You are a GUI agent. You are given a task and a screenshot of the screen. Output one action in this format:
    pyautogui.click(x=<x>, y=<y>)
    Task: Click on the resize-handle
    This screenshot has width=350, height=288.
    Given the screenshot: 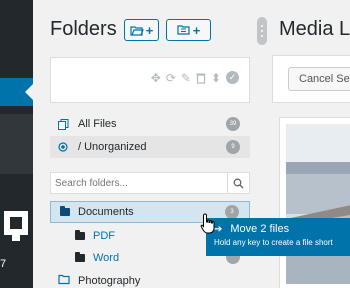 What is the action you would take?
    pyautogui.click(x=262, y=31)
    